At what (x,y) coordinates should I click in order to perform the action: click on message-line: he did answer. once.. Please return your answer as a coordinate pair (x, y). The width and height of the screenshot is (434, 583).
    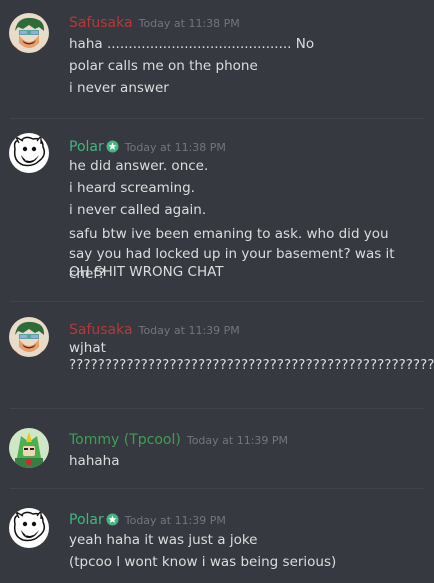
    Looking at the image, I should click on (139, 166).